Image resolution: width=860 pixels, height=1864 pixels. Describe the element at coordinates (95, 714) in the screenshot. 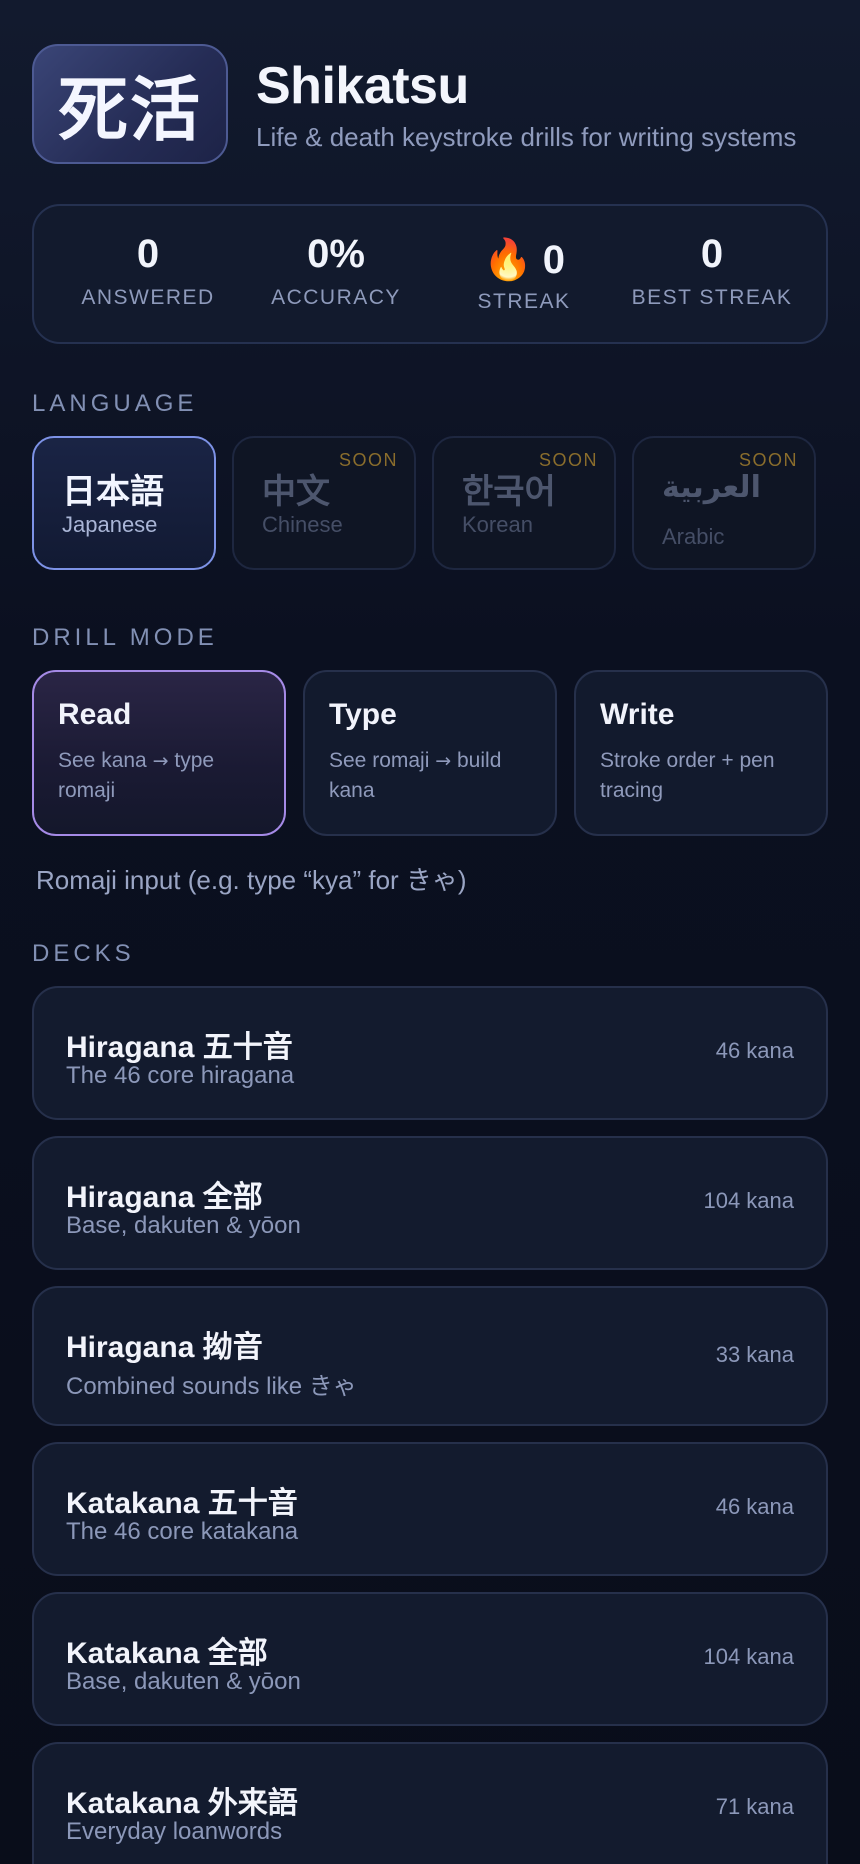

I see `mode-title: Read` at that location.